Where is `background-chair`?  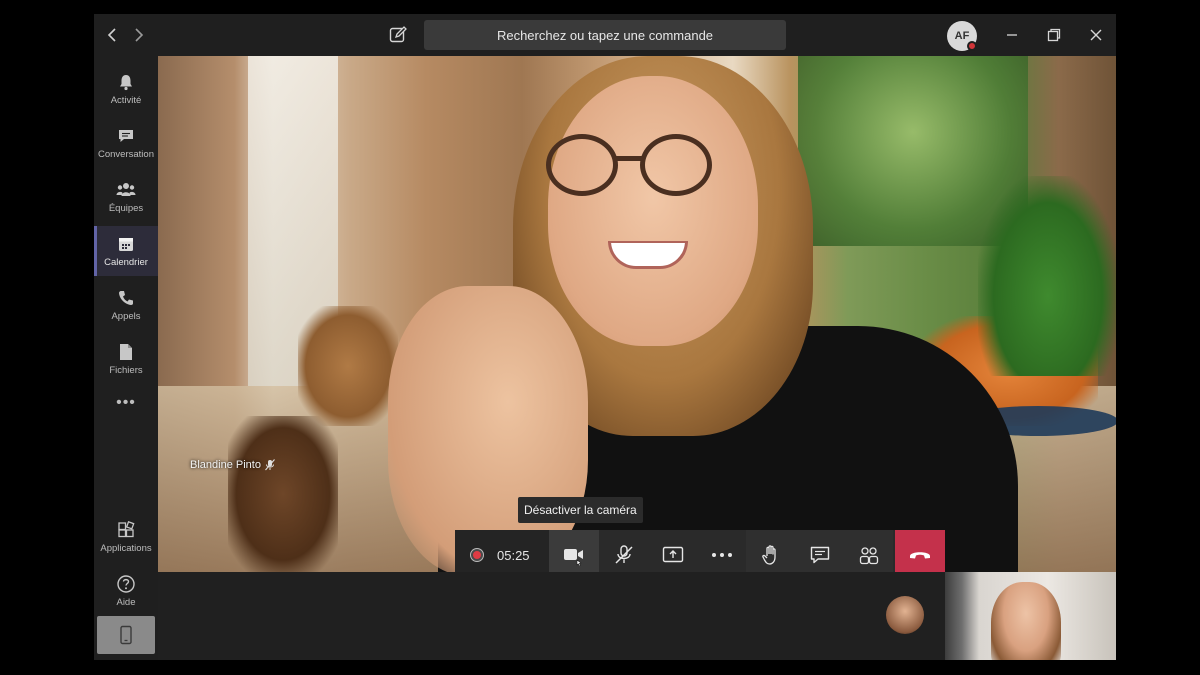 background-chair is located at coordinates (348, 366).